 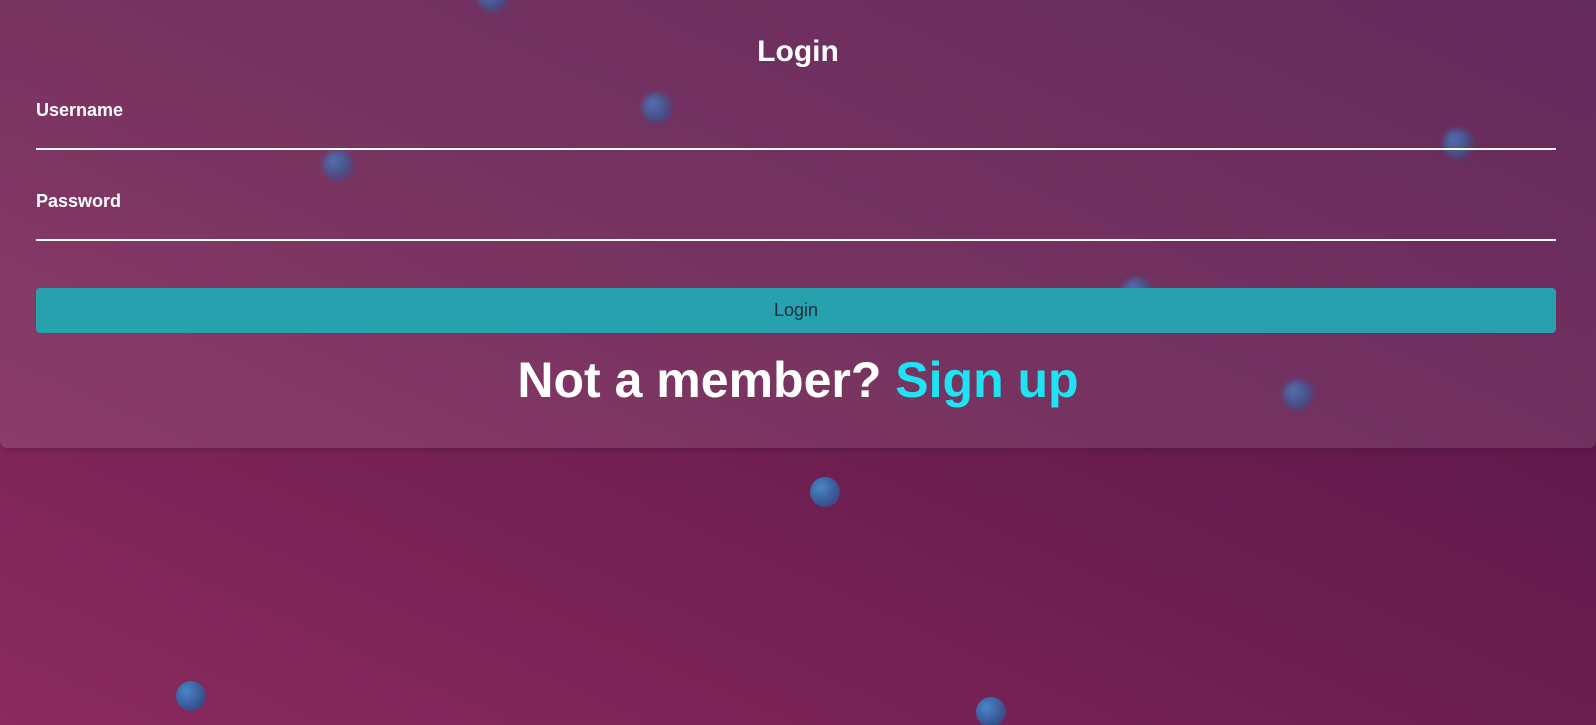 What do you see at coordinates (79, 201) in the screenshot?
I see `password-label: Password` at bounding box center [79, 201].